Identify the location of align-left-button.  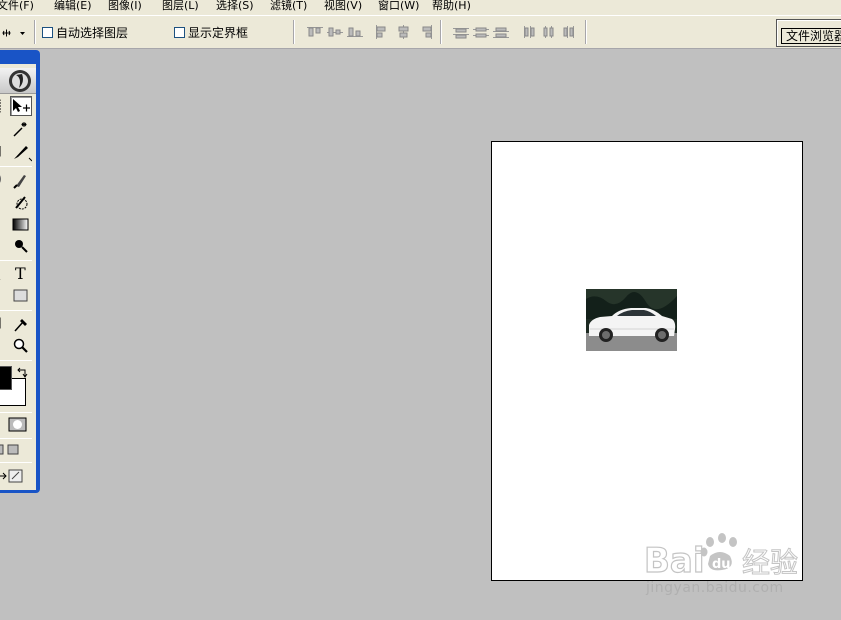
(382, 32).